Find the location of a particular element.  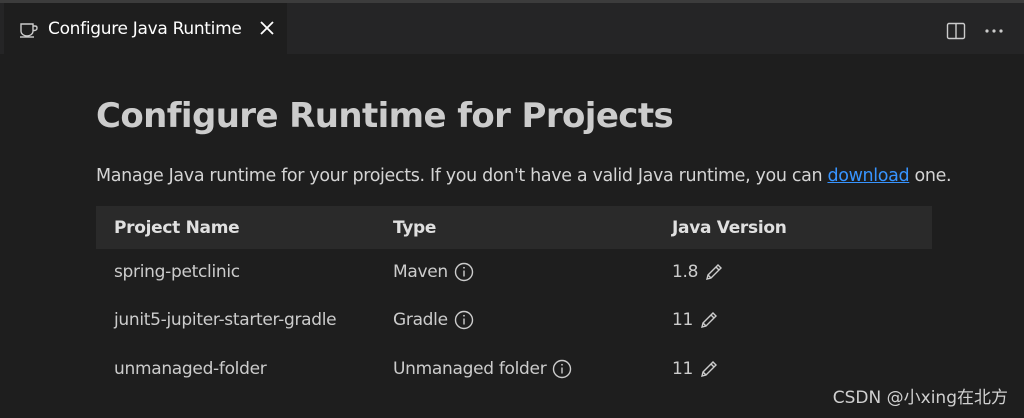

table-row: unmanaged-folder Unmanaged folder 11 is located at coordinates (514, 368).